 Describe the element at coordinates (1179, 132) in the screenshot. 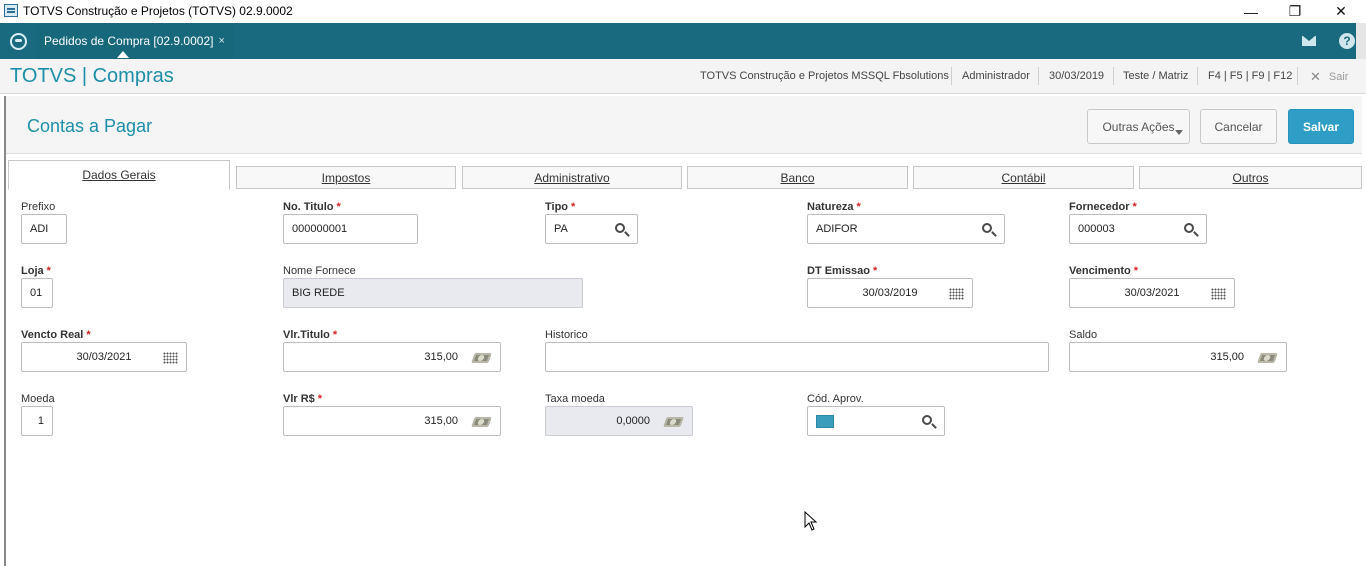

I see `caret-down-icon` at that location.